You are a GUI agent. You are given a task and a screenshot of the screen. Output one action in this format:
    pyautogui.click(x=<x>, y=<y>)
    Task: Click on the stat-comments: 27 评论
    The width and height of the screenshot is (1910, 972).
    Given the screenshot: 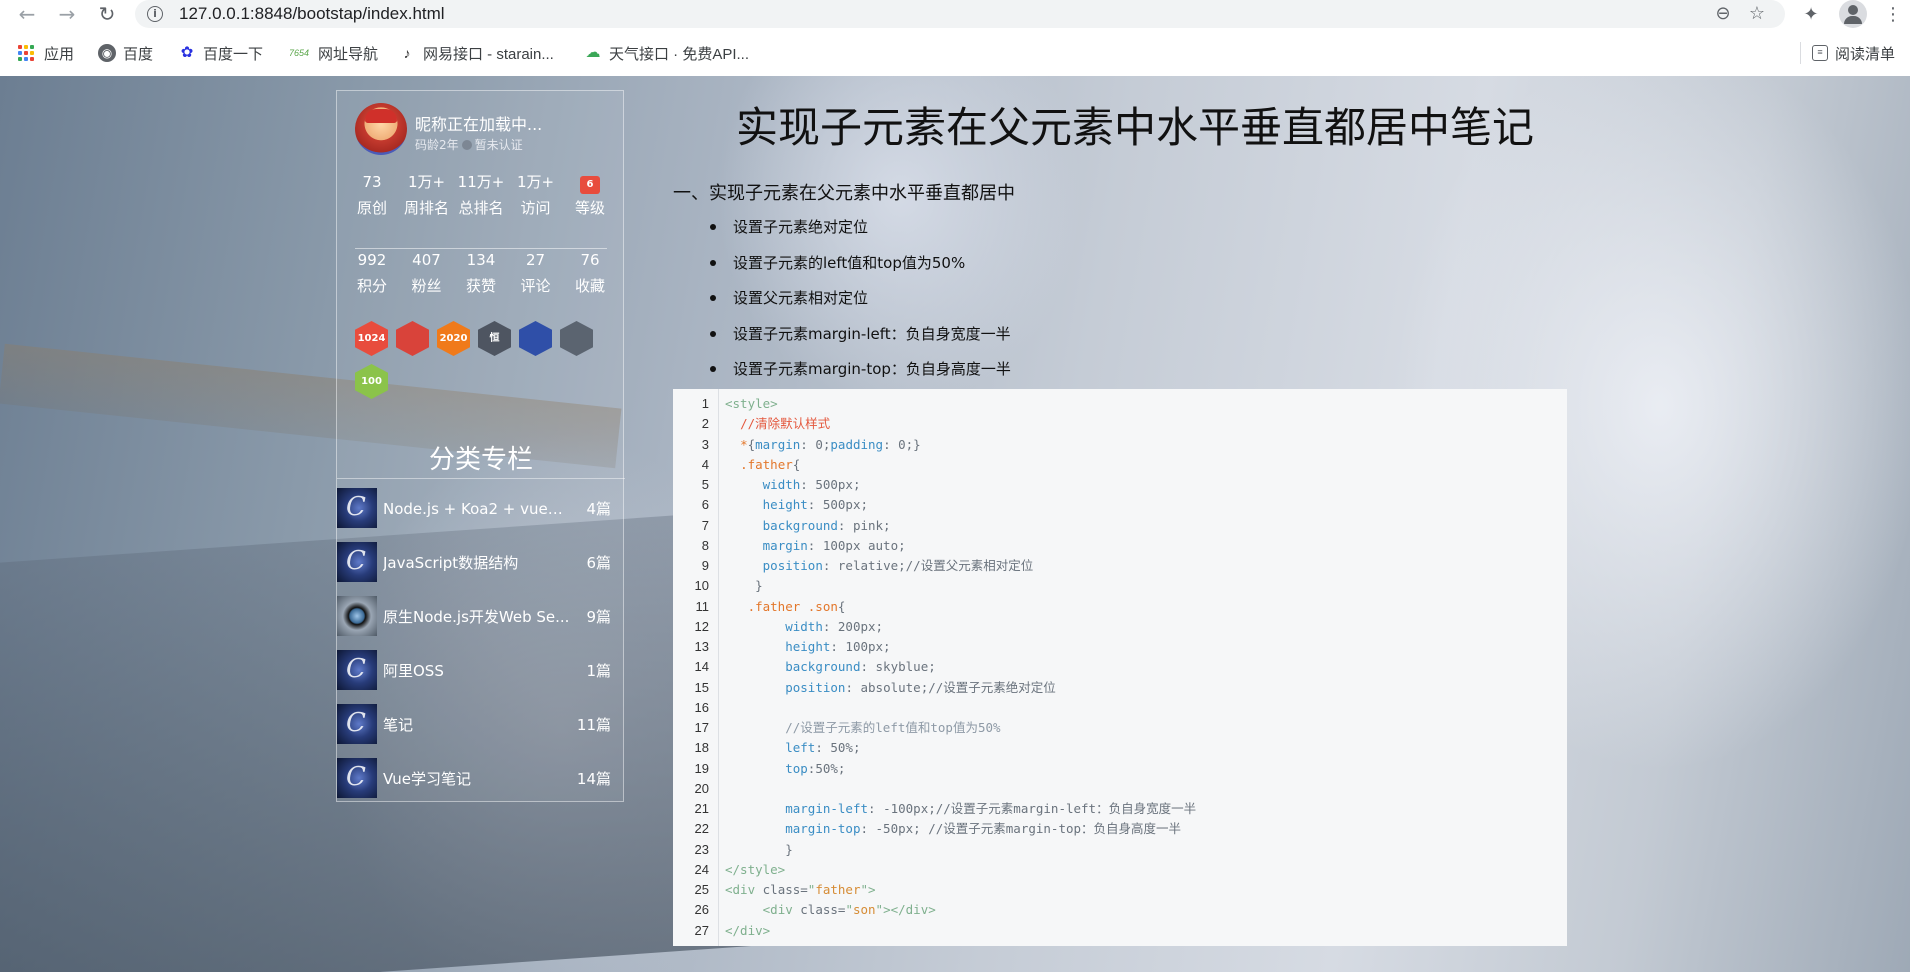 What is the action you would take?
    pyautogui.click(x=536, y=272)
    